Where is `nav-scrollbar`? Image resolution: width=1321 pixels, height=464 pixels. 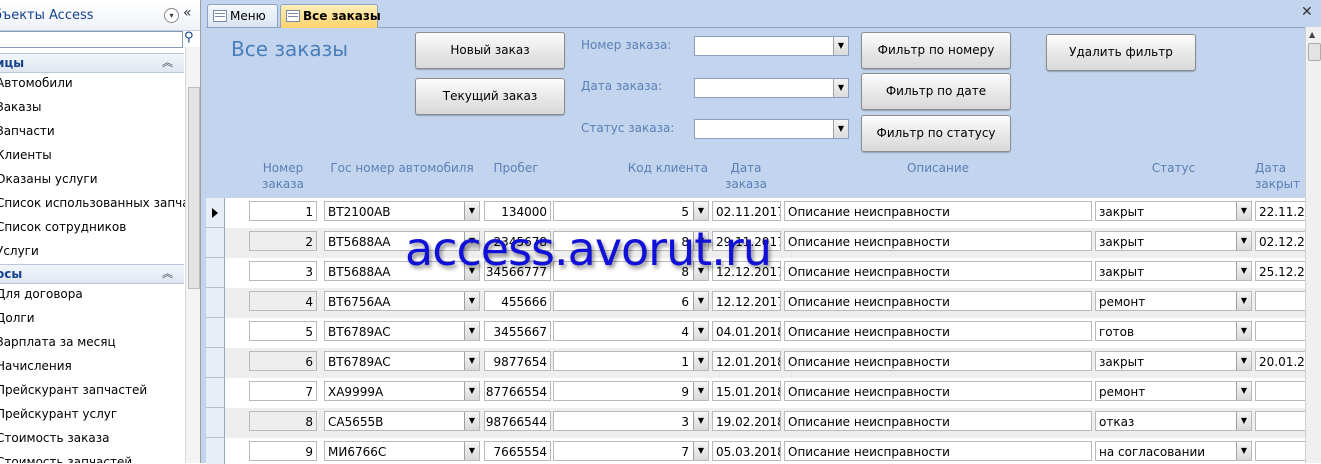
nav-scrollbar is located at coordinates (192, 255).